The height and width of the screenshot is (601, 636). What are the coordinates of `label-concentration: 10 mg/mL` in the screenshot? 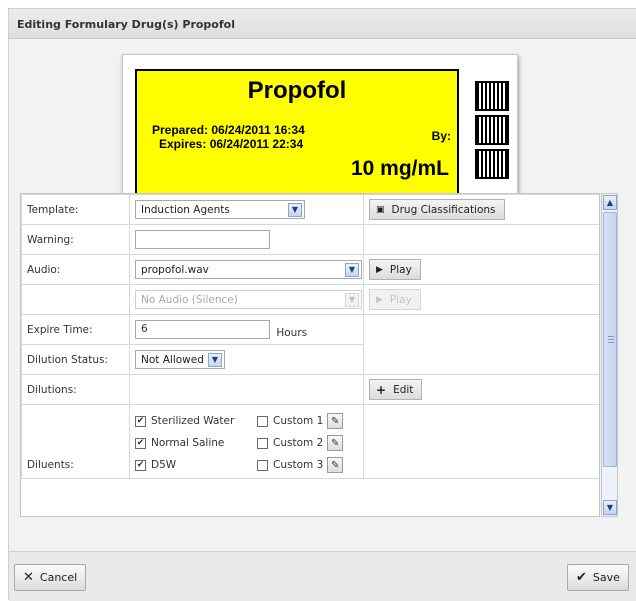 It's located at (399, 168).